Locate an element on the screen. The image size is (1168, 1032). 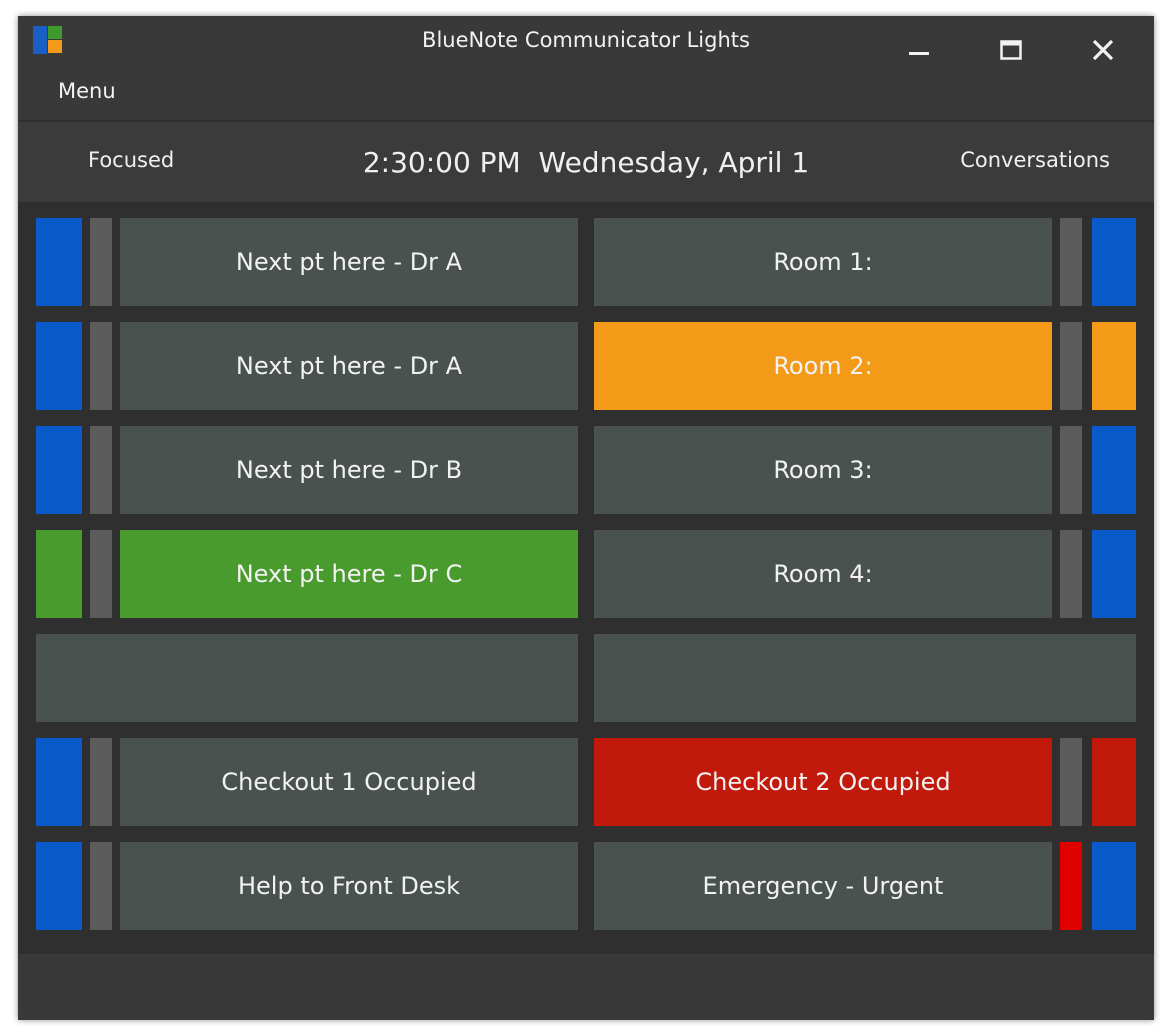
left-light-button: Help to Front Desk is located at coordinates (349, 886).